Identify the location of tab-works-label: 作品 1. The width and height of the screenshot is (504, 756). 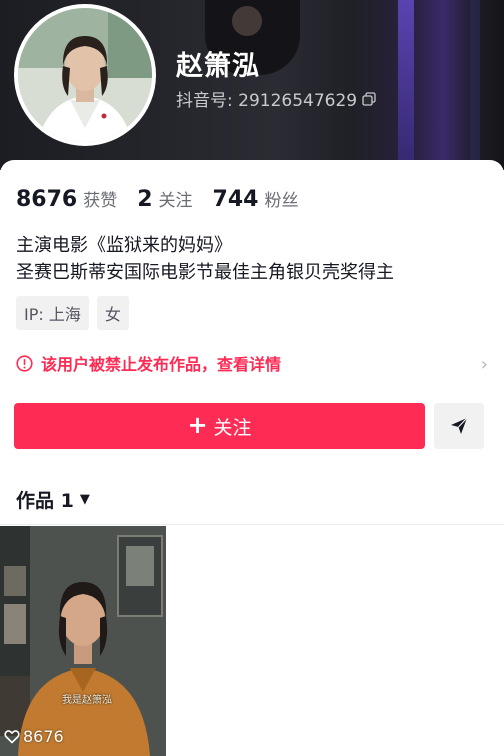
(45, 501).